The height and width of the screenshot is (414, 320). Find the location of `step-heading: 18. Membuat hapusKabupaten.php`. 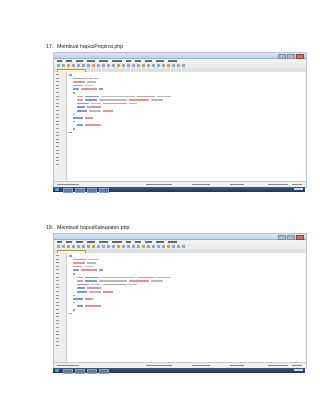

step-heading: 18. Membuat hapusKabupaten.php is located at coordinates (87, 228).